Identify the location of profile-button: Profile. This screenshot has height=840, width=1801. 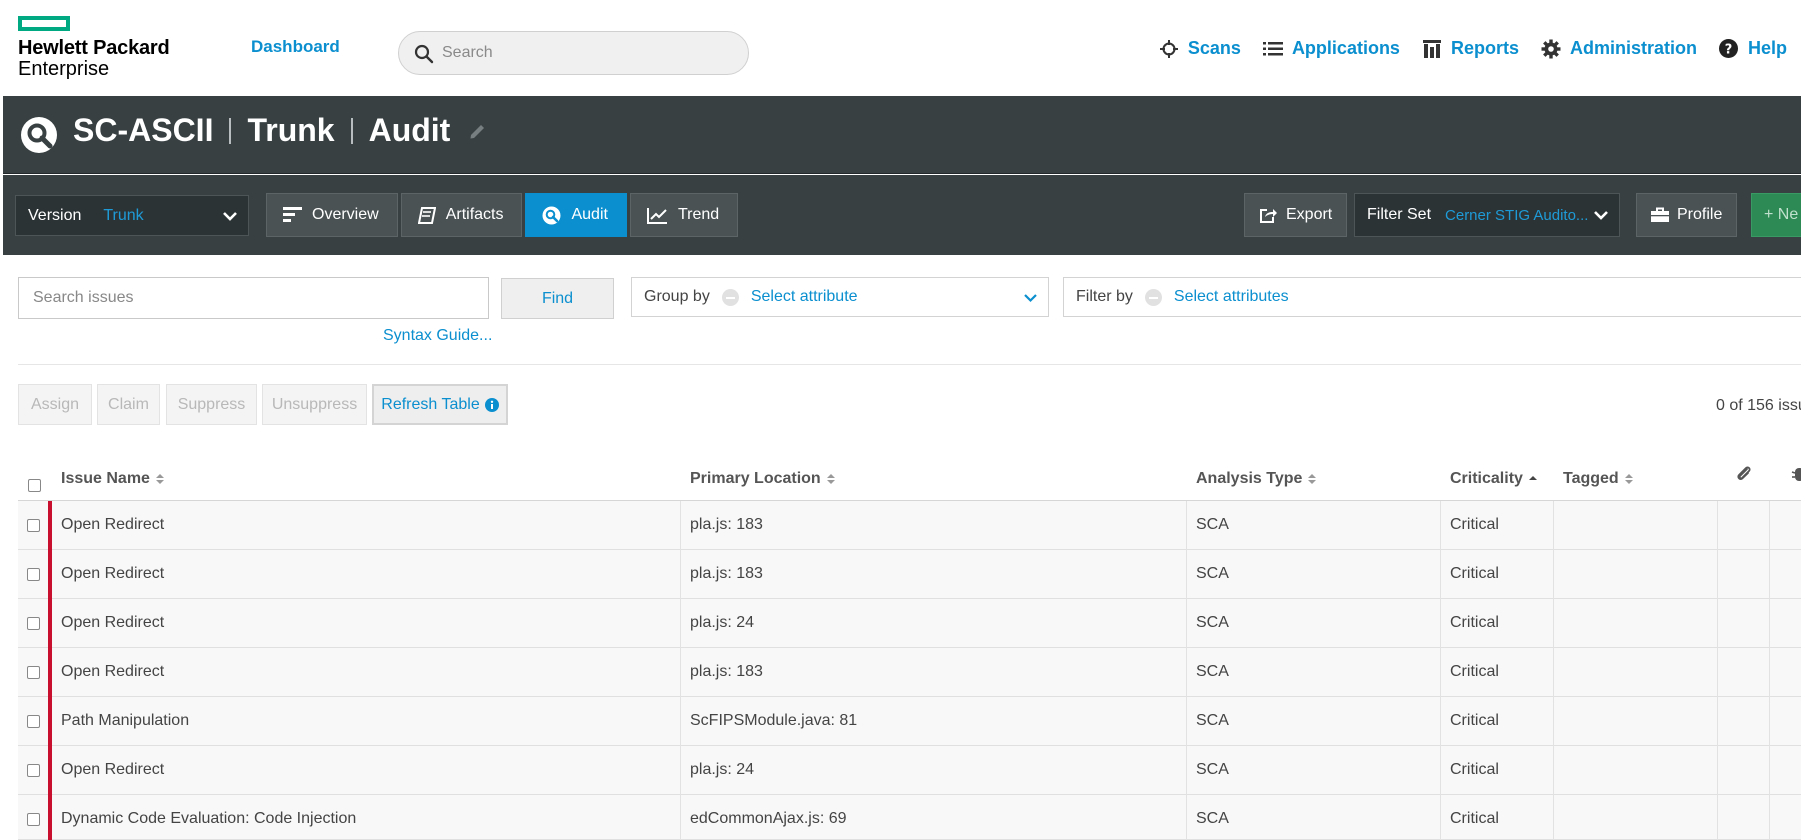
(1687, 215).